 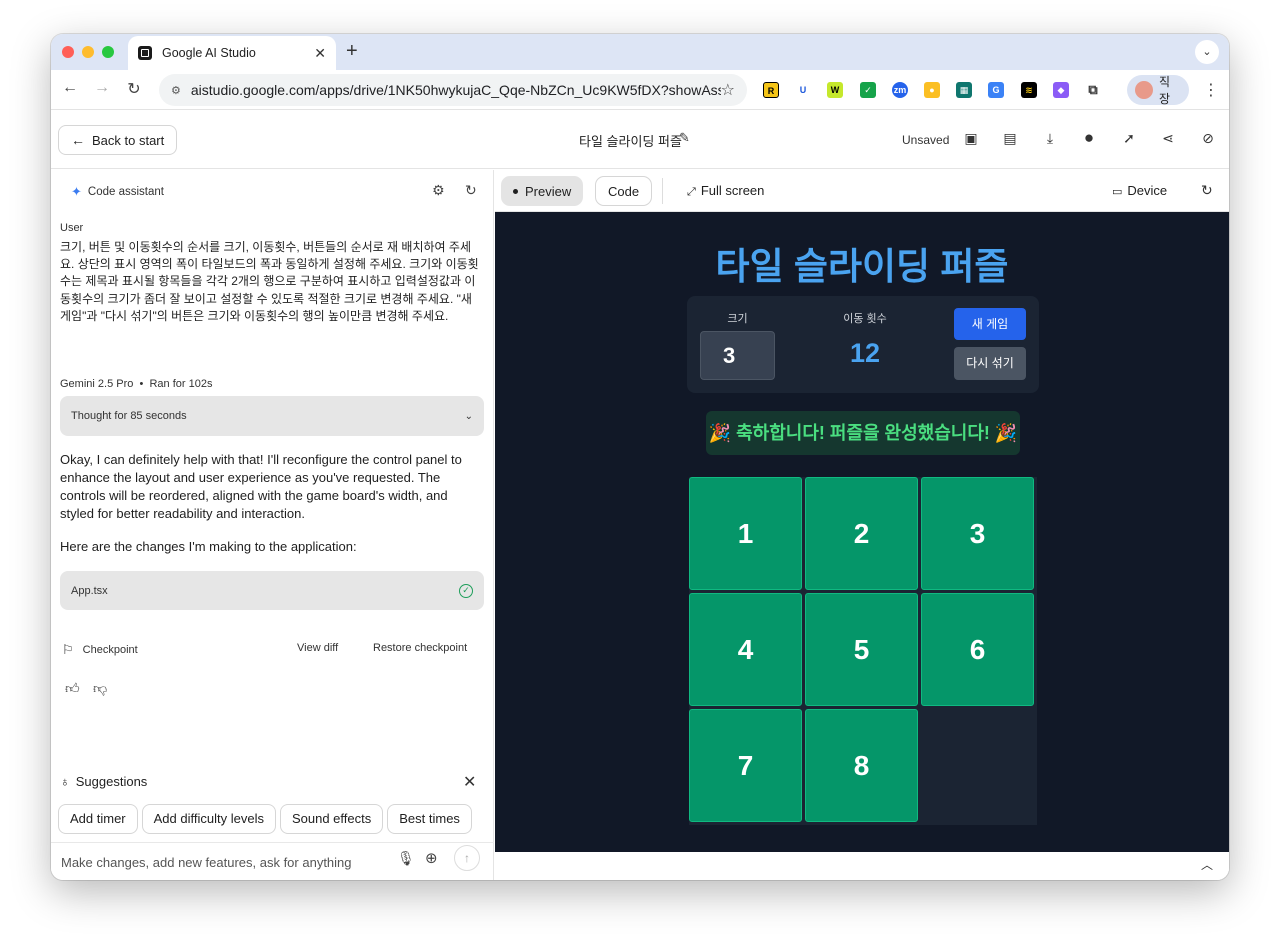 I want to click on device-button: ▭ Device, so click(x=1139, y=190).